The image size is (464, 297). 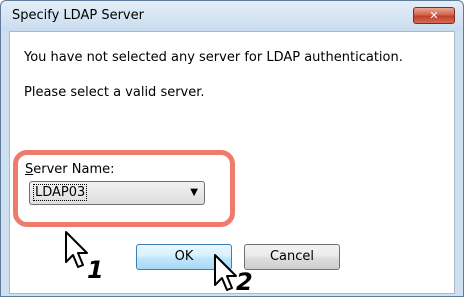 What do you see at coordinates (78, 15) in the screenshot?
I see `dialog-title: Specify LDAP Server` at bounding box center [78, 15].